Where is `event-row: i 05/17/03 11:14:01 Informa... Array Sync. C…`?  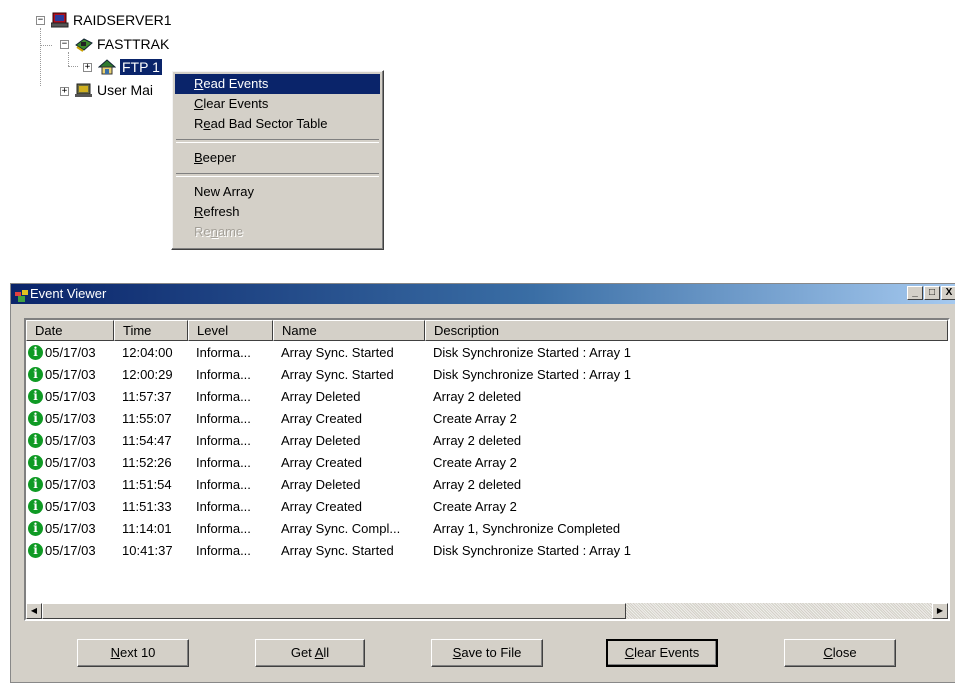
event-row: i 05/17/03 11:14:01 Informa... Array Sync. C… is located at coordinates (487, 528).